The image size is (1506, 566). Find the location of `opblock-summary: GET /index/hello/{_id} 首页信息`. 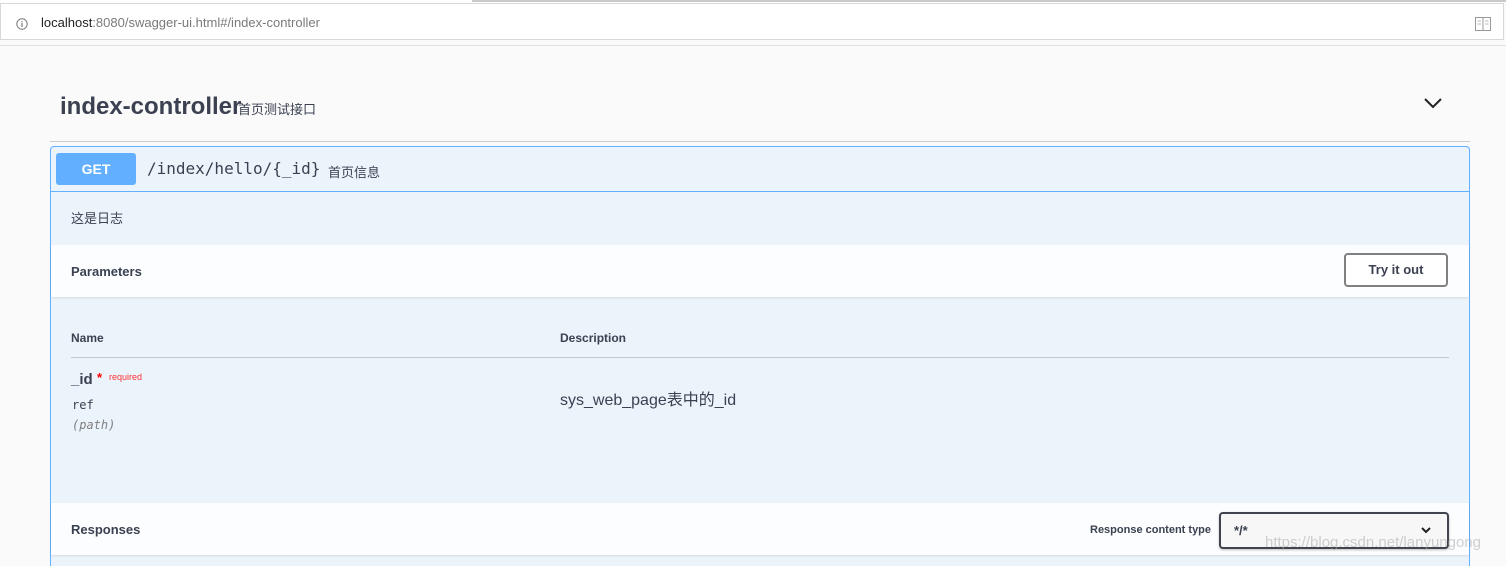

opblock-summary: GET /index/hello/{_id} 首页信息 is located at coordinates (760, 169).